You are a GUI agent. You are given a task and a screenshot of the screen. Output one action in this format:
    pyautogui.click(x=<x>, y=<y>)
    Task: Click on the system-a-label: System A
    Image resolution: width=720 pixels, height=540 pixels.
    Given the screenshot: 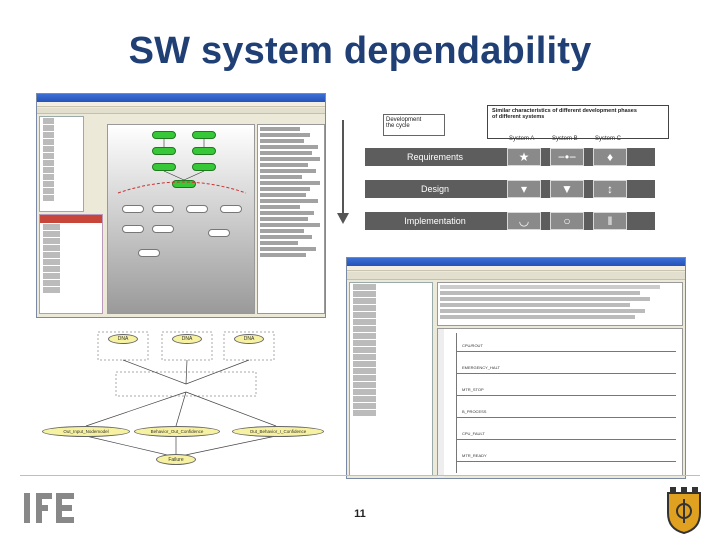 What is the action you would take?
    pyautogui.click(x=522, y=139)
    